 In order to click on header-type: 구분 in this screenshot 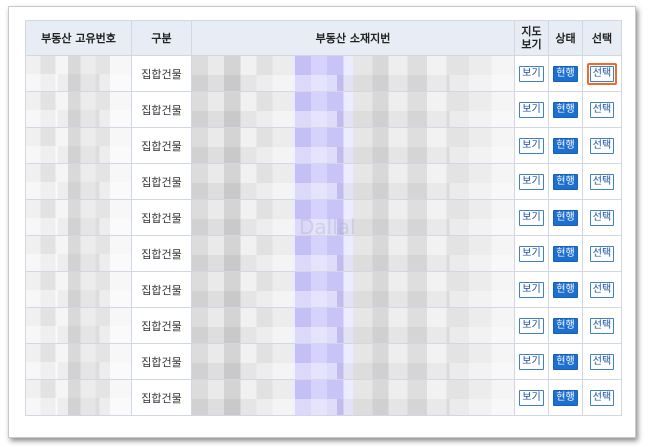, I will do `click(161, 38)`.